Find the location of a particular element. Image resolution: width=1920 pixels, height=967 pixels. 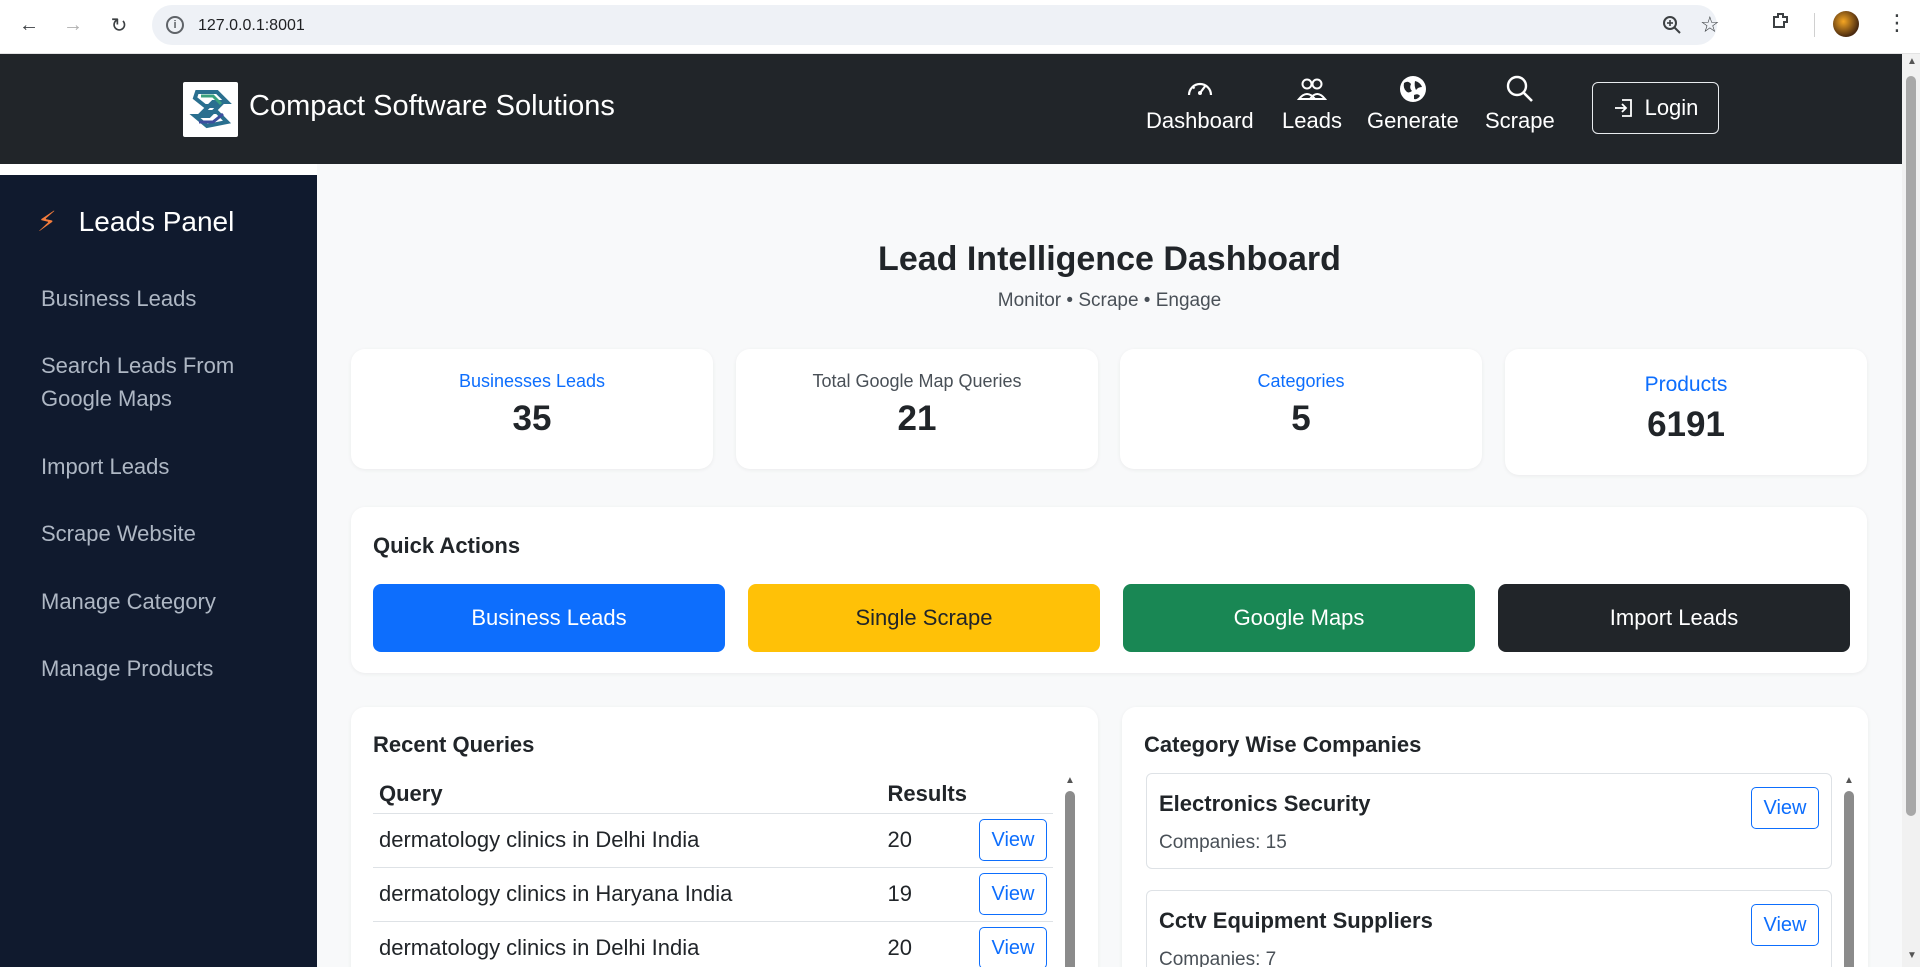

browser-toolbar: ← → ↻ i 127.0.0.1:8001 ☆ ⋮ is located at coordinates (960, 27).